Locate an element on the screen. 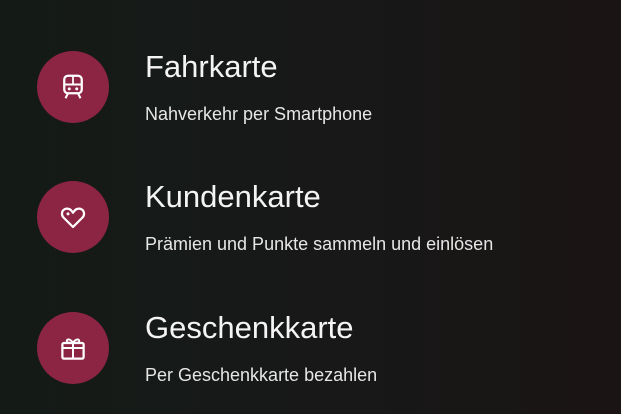 The image size is (621, 414). heart-tag-icon is located at coordinates (73, 217).